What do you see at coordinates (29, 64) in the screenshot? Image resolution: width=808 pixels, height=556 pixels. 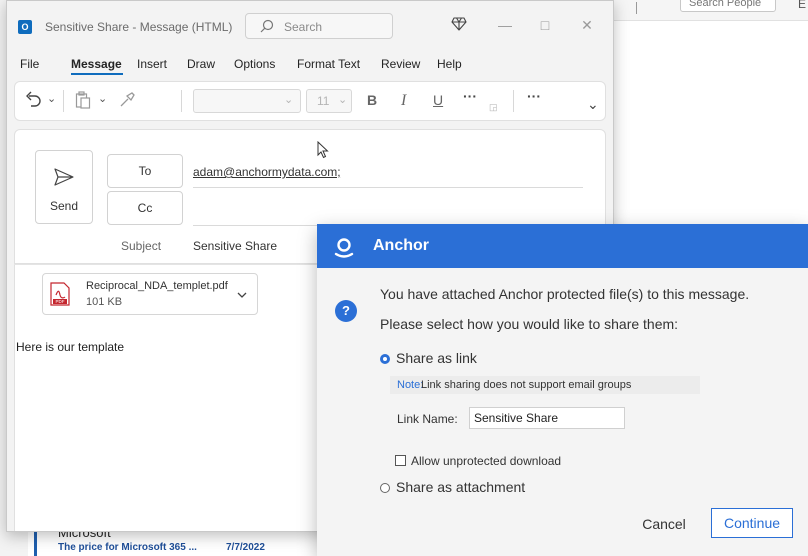 I see `tab-file: File` at bounding box center [29, 64].